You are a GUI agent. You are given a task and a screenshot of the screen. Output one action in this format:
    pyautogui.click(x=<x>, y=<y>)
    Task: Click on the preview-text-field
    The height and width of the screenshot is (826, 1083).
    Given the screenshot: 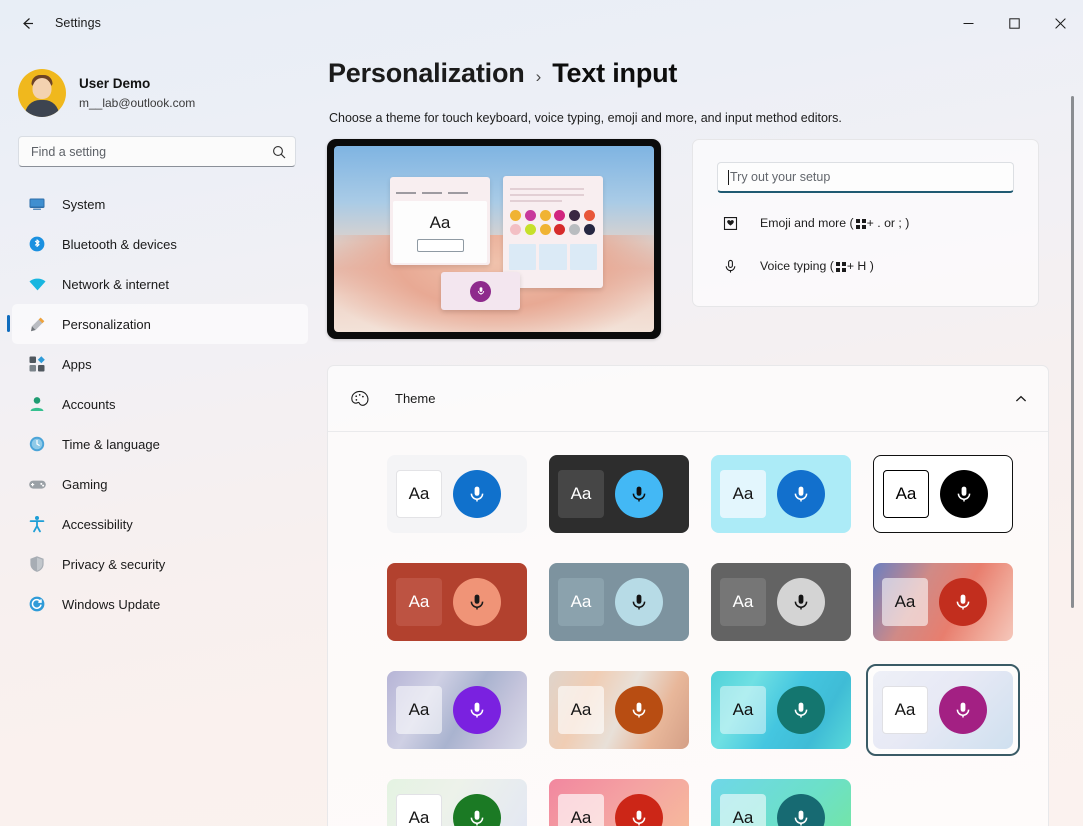 What is the action you would take?
    pyautogui.click(x=440, y=245)
    